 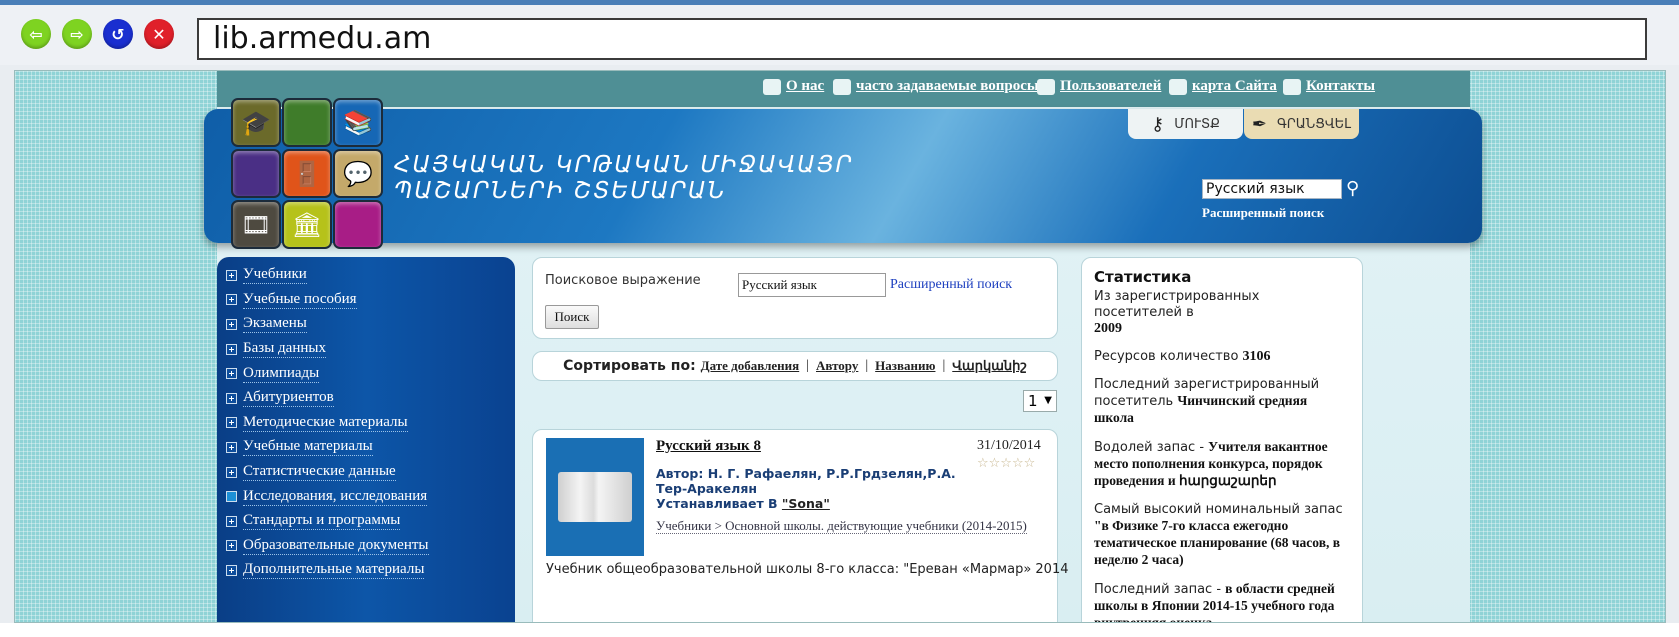 I want to click on menu-item-label: Экзамены, so click(x=275, y=324).